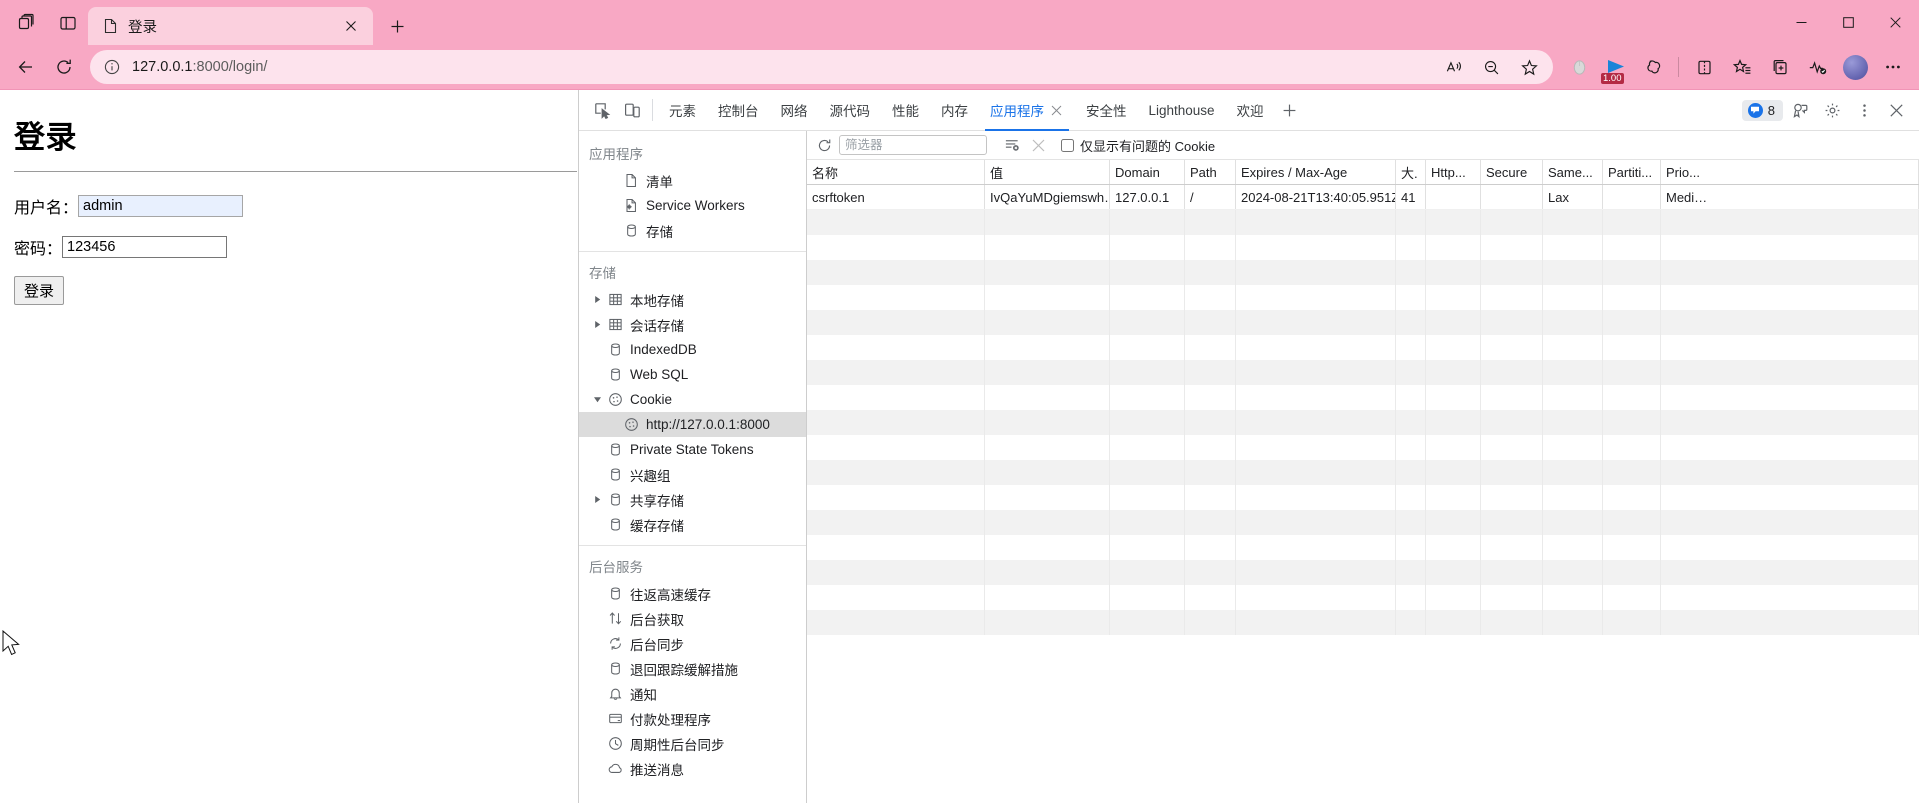  What do you see at coordinates (692, 718) in the screenshot?
I see `tree-item-: 付款处理程序` at bounding box center [692, 718].